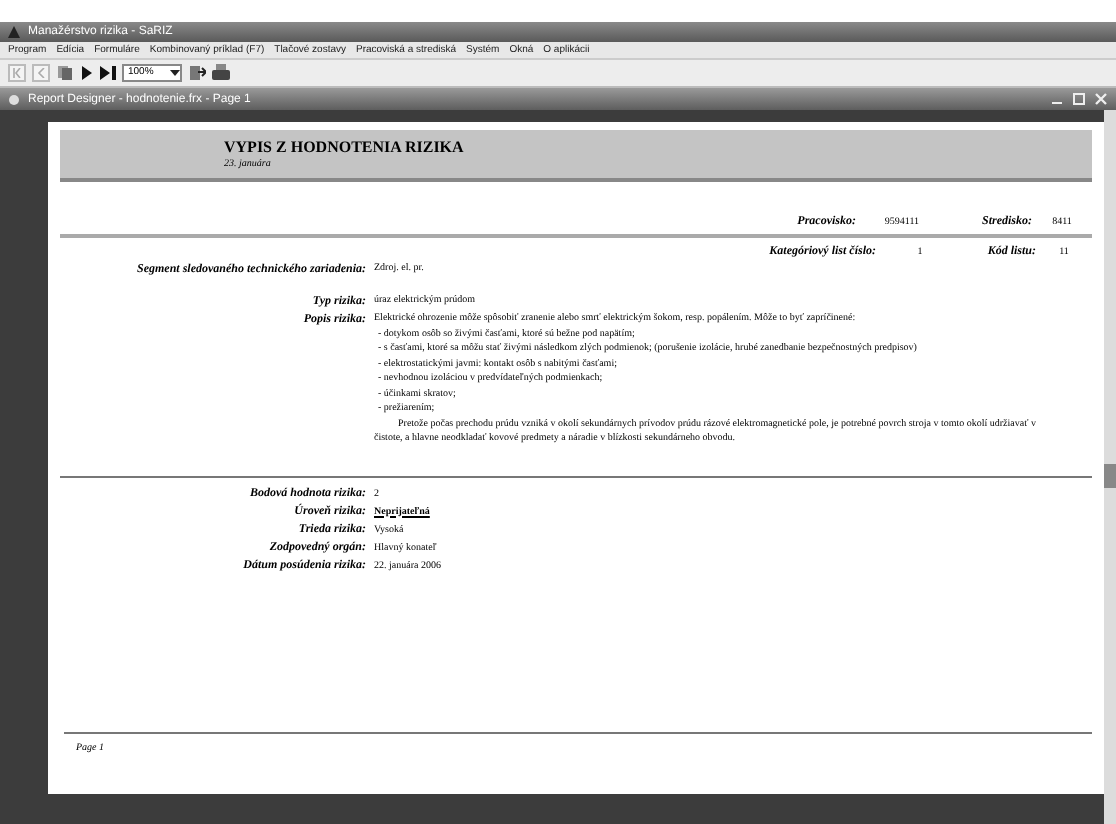 The width and height of the screenshot is (1116, 824). Describe the element at coordinates (345, 147) in the screenshot. I see `report-title: VYPIS Z HODNOTENIA RIZIKA` at that location.